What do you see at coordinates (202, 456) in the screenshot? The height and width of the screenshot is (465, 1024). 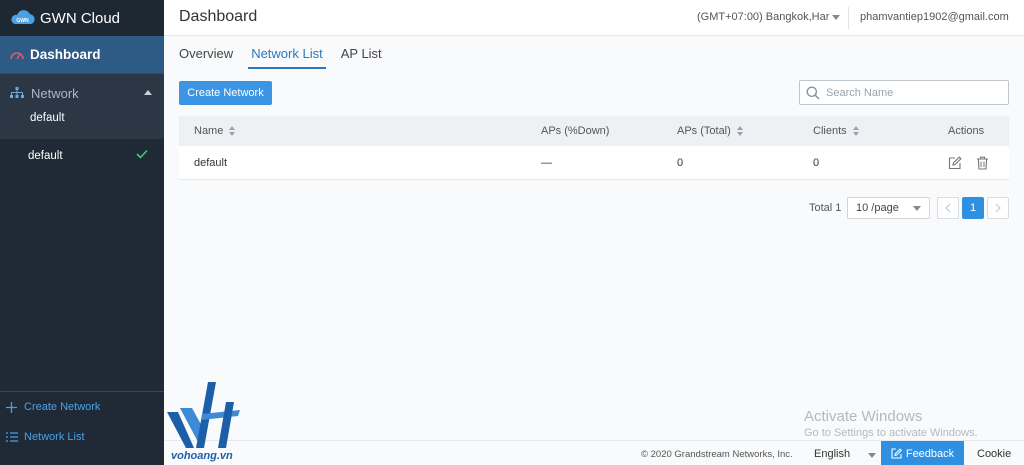 I see `watermark-text: vohoang.vn` at bounding box center [202, 456].